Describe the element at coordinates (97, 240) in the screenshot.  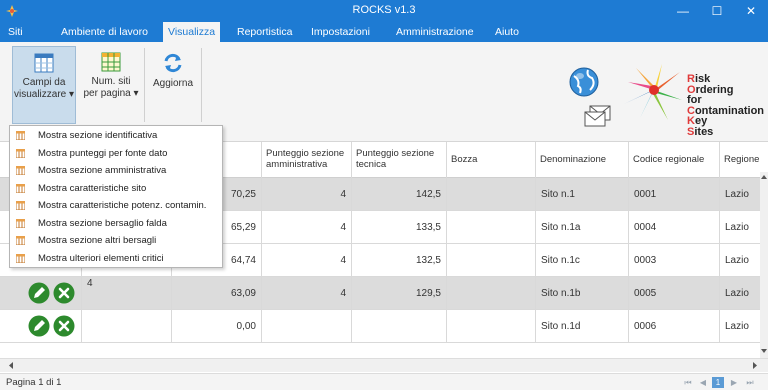
I see `dropdown-item-label: Mostra sezione altri bersagli` at that location.